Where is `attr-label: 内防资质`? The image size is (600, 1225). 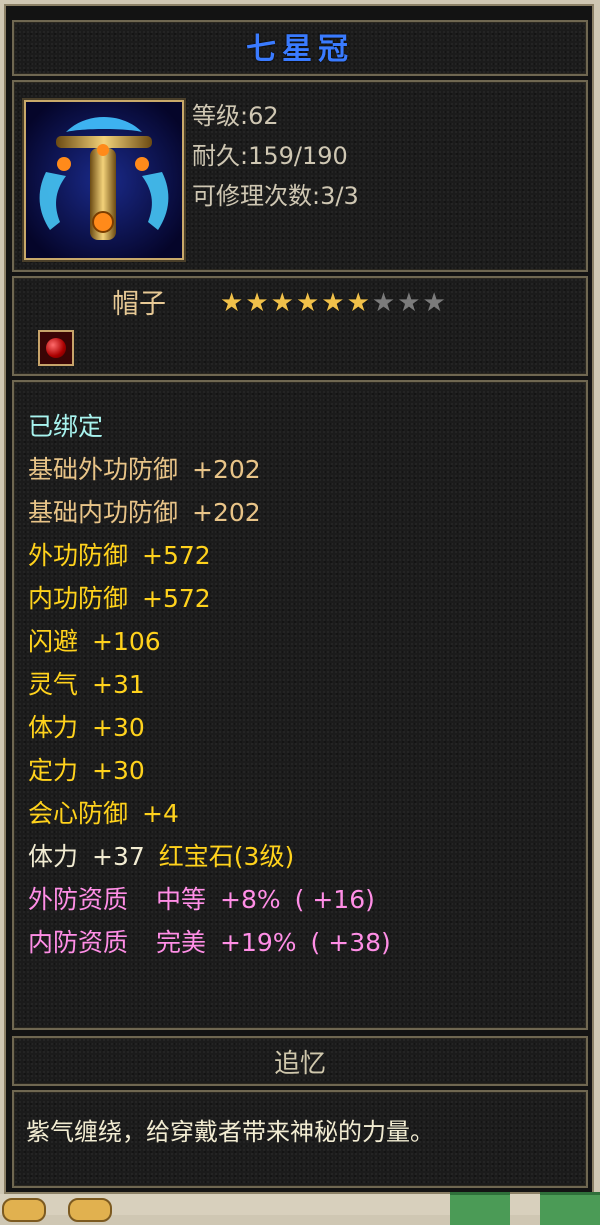 attr-label: 内防资质 is located at coordinates (78, 942).